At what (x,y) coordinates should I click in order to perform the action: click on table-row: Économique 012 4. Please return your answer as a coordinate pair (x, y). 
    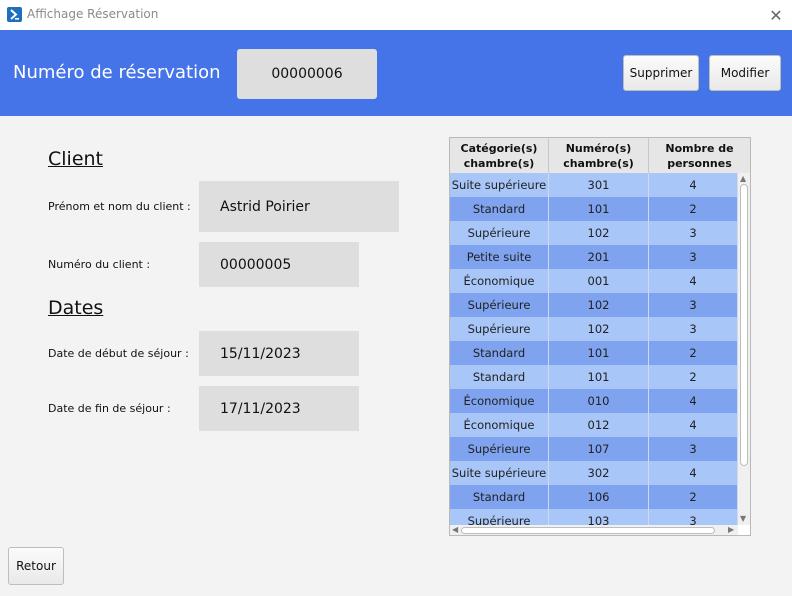
    Looking at the image, I should click on (594, 425).